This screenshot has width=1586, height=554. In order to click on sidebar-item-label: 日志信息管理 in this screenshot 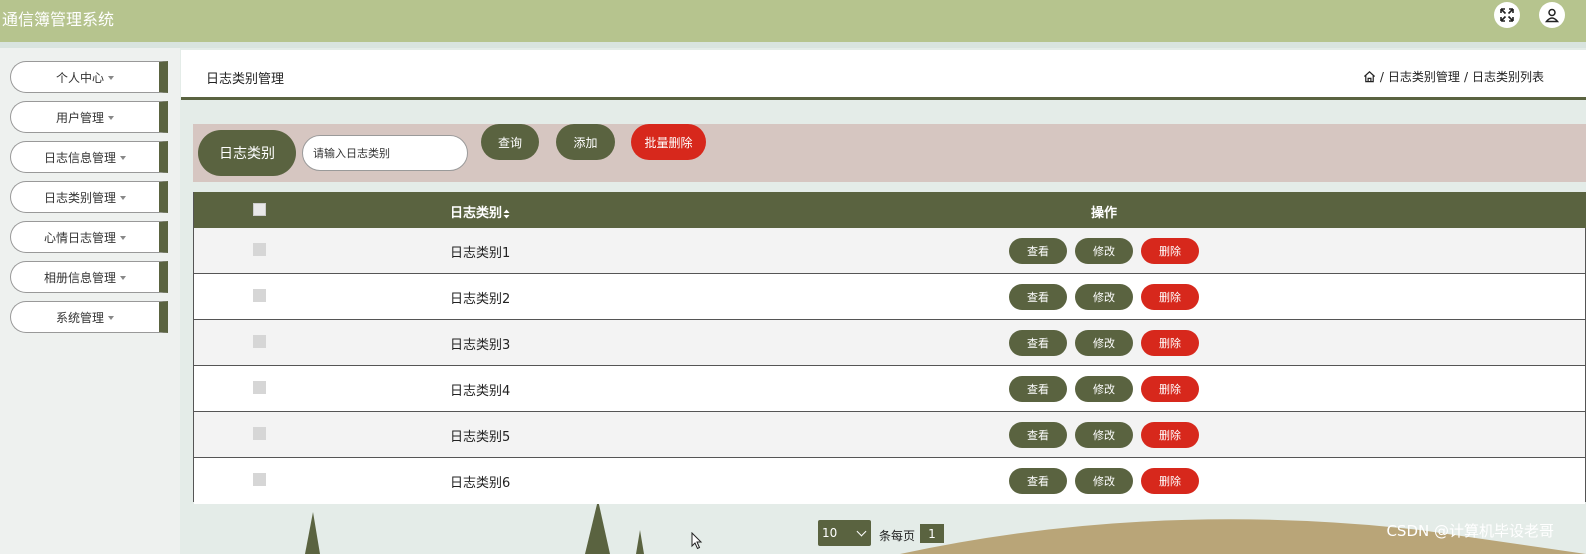, I will do `click(79, 157)`.